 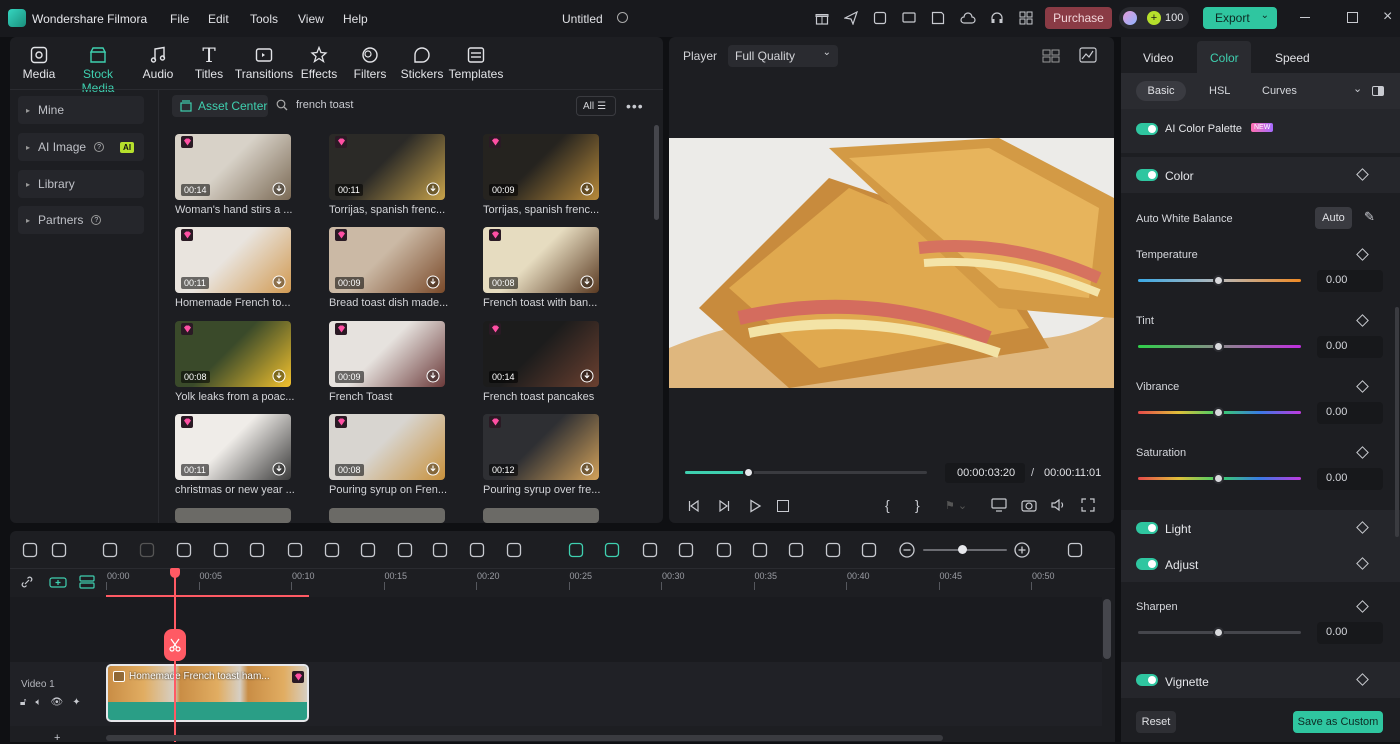 What do you see at coordinates (58, 583) in the screenshot?
I see `add-track-icon` at bounding box center [58, 583].